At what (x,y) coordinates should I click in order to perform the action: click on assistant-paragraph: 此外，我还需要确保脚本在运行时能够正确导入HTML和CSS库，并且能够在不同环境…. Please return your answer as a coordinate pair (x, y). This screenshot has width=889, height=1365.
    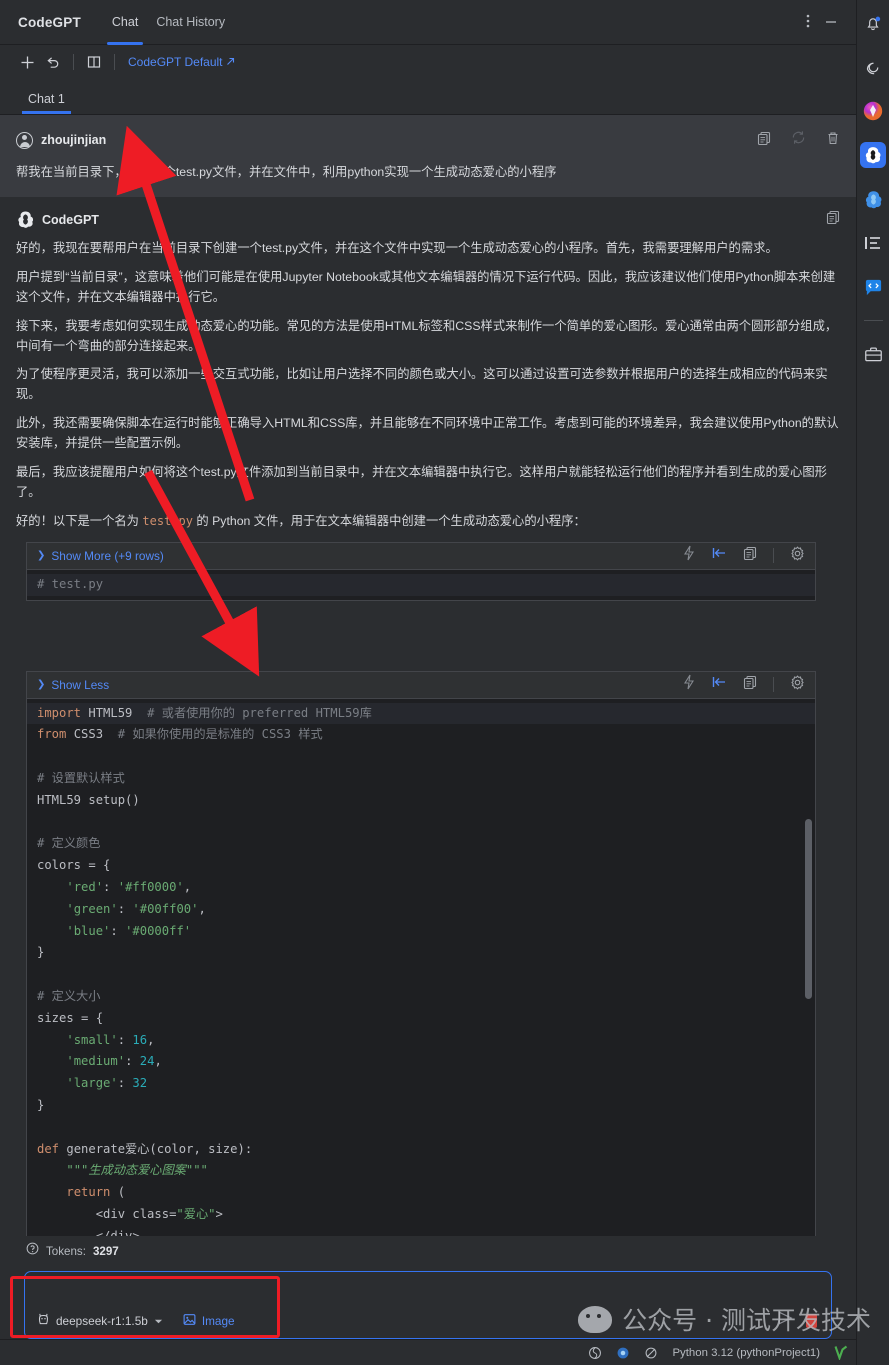
    Looking at the image, I should click on (427, 433).